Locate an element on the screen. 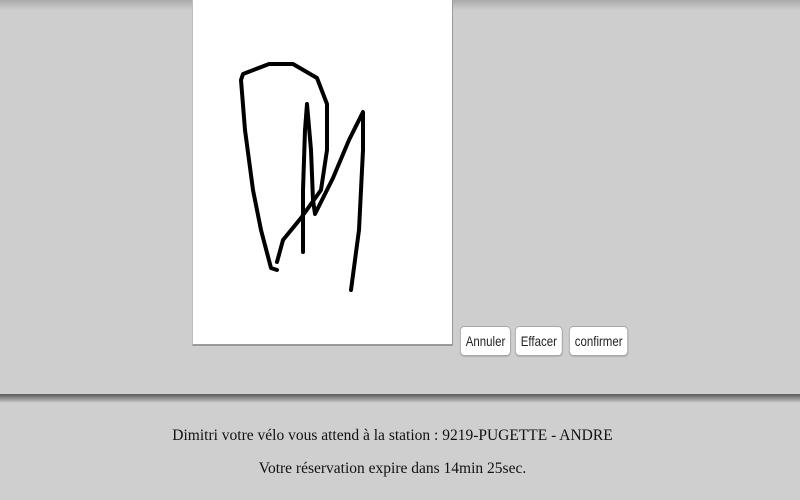 The width and height of the screenshot is (800, 500). section-divider is located at coordinates (400, 398).